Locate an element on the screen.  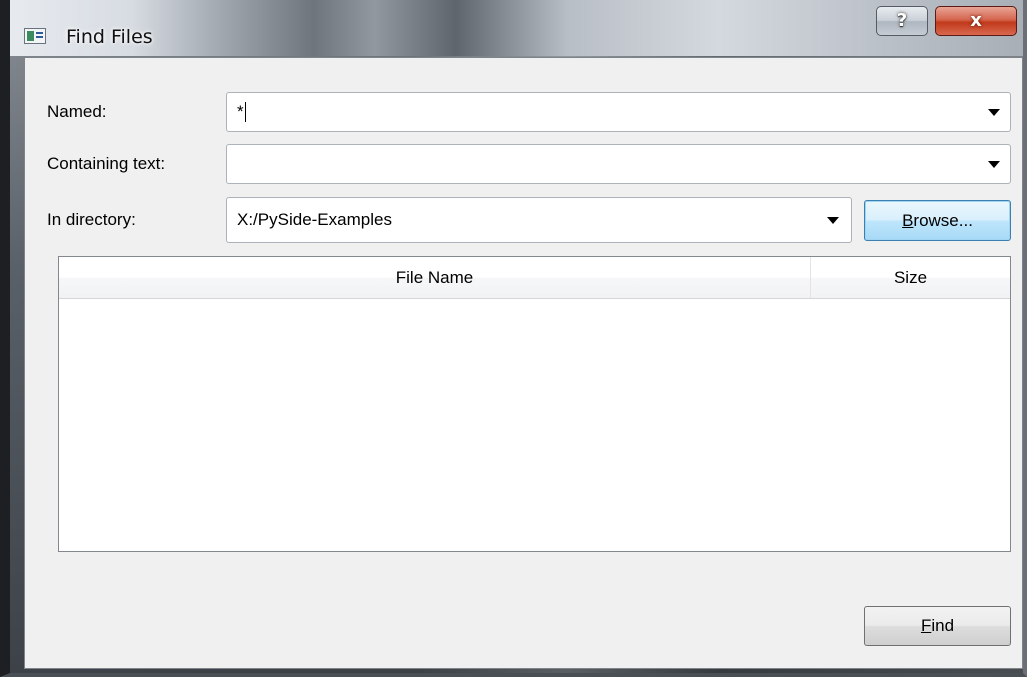
containing-text-label: Containing text: is located at coordinates (106, 163).